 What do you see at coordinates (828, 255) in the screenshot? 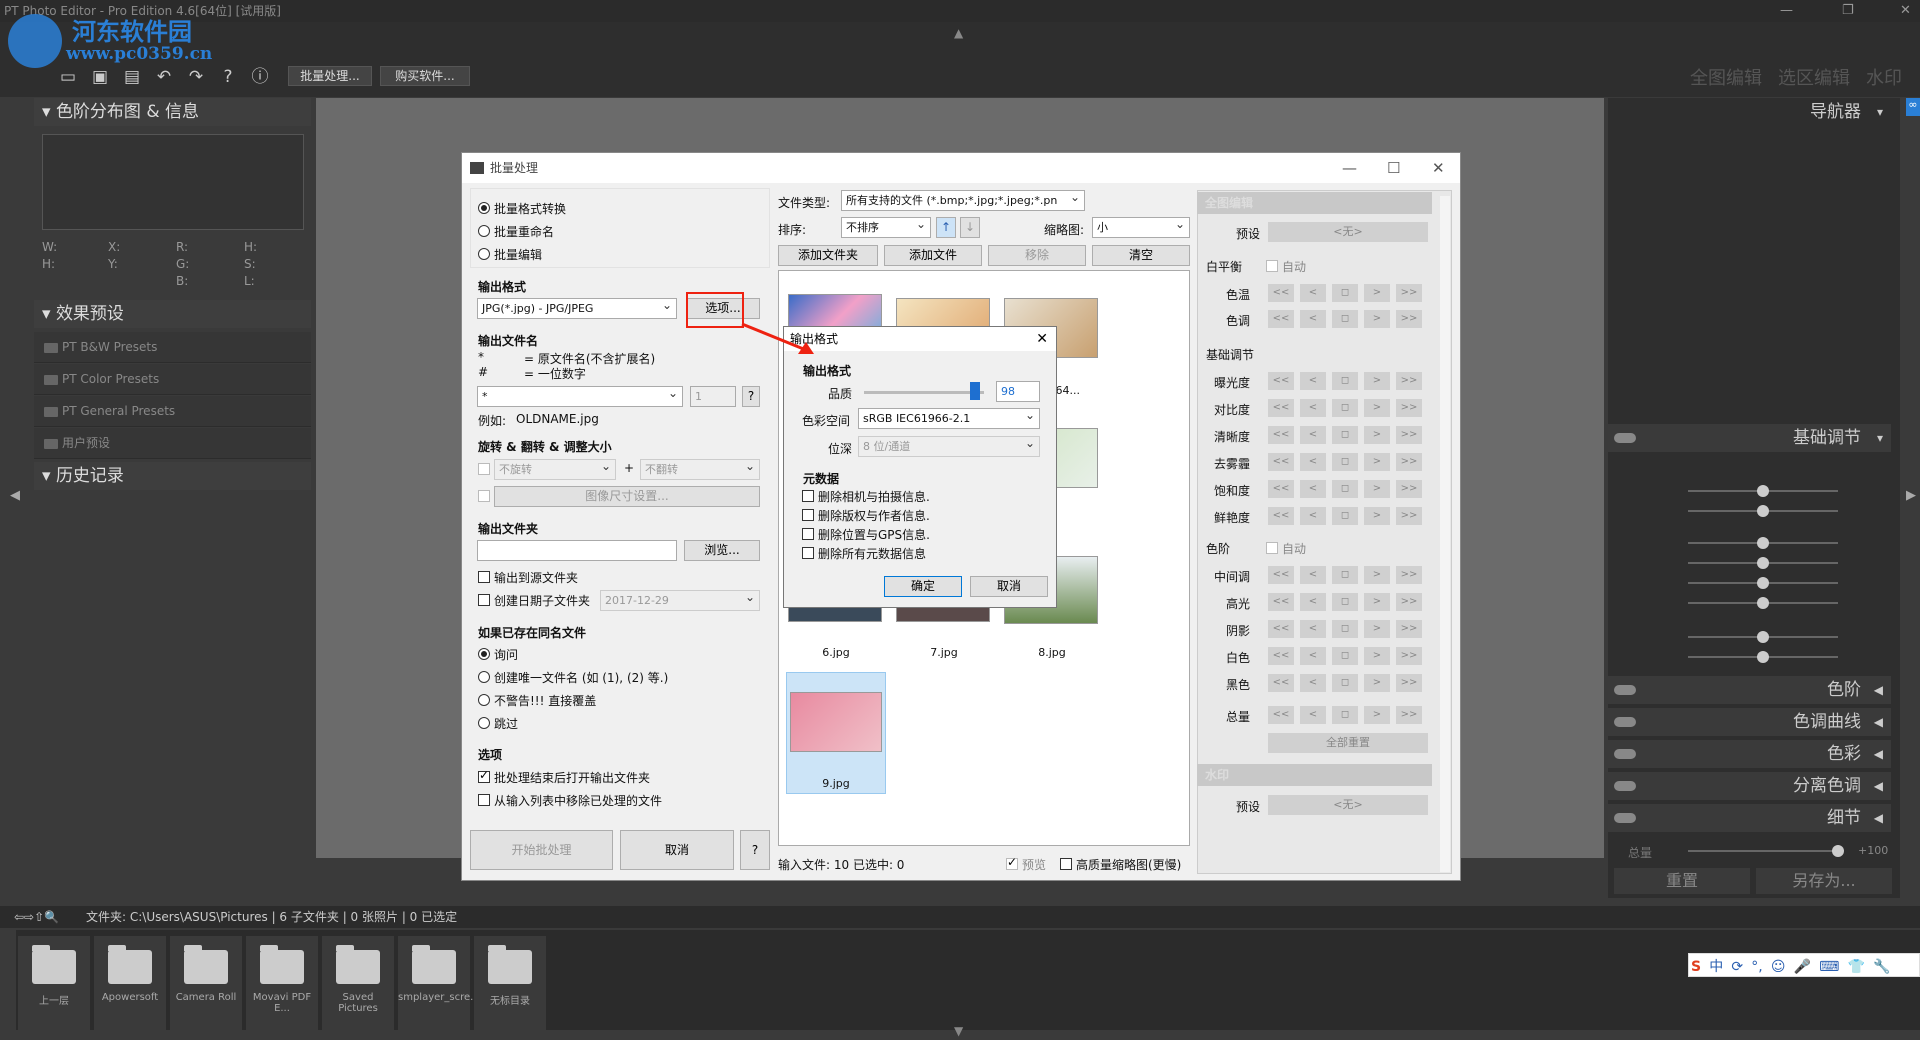
I see `add-folder-button: 添加文件夹` at bounding box center [828, 255].